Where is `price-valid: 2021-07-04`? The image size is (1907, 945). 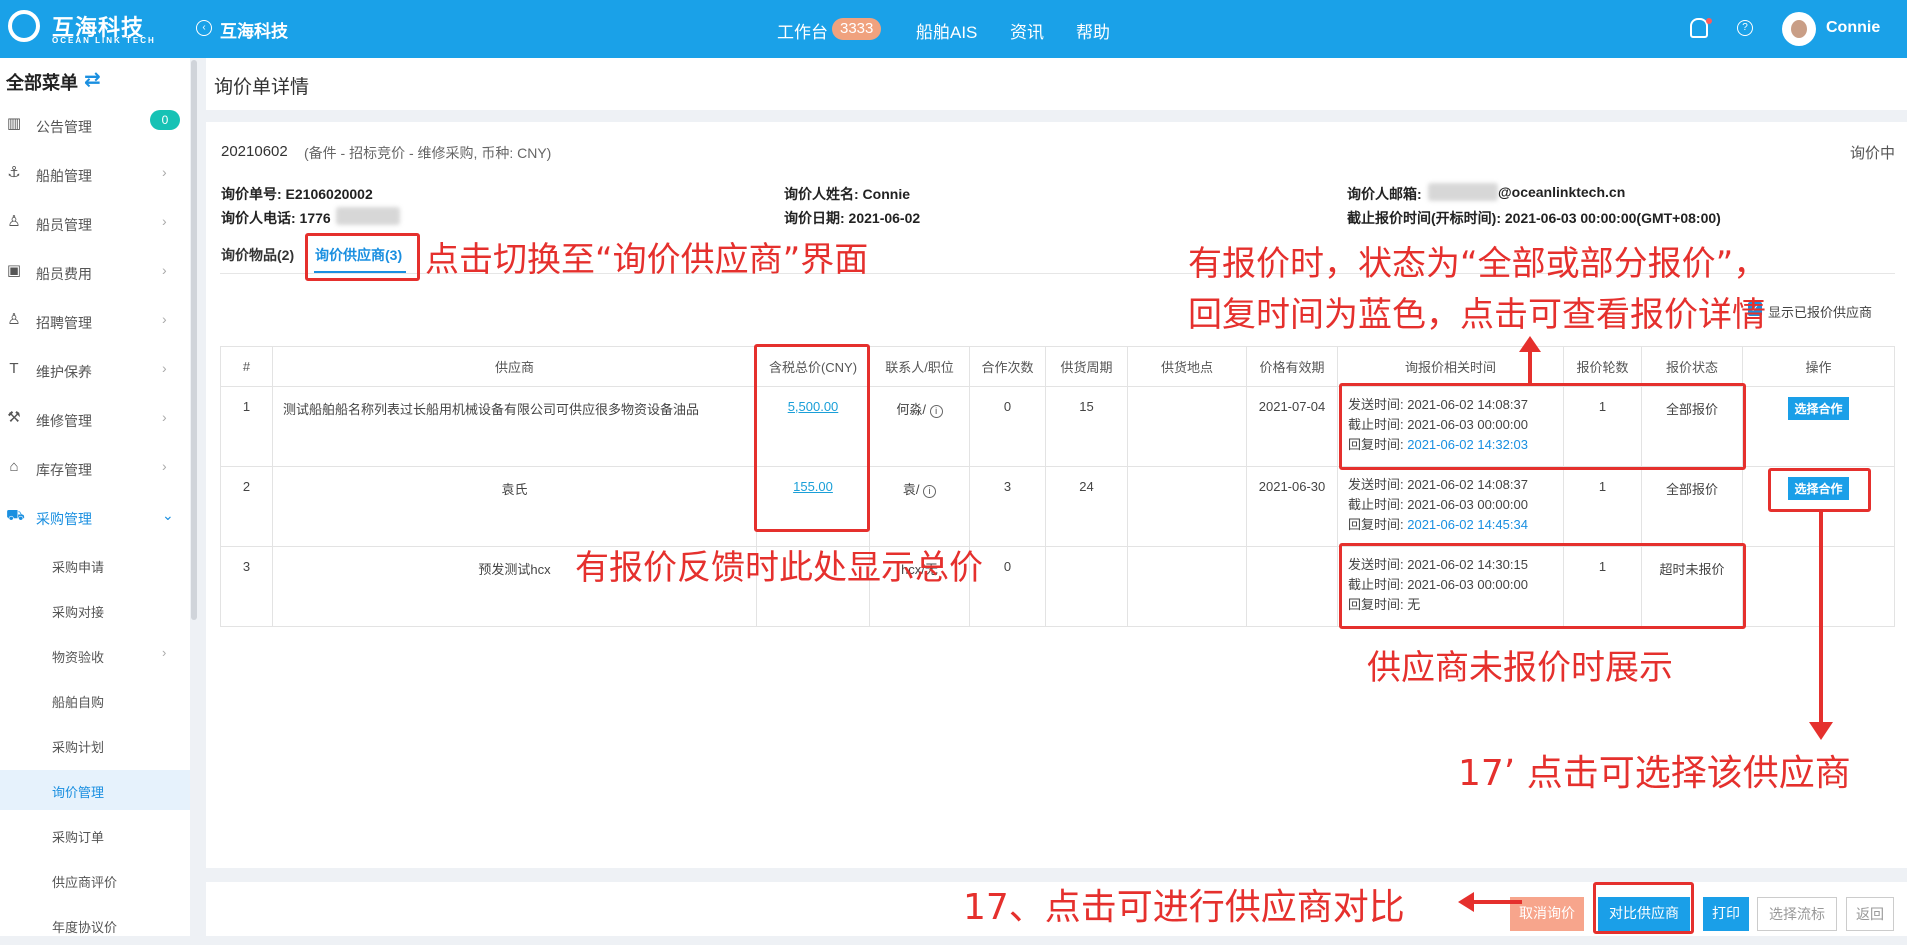
price-valid: 2021-07-04 is located at coordinates (1292, 426).